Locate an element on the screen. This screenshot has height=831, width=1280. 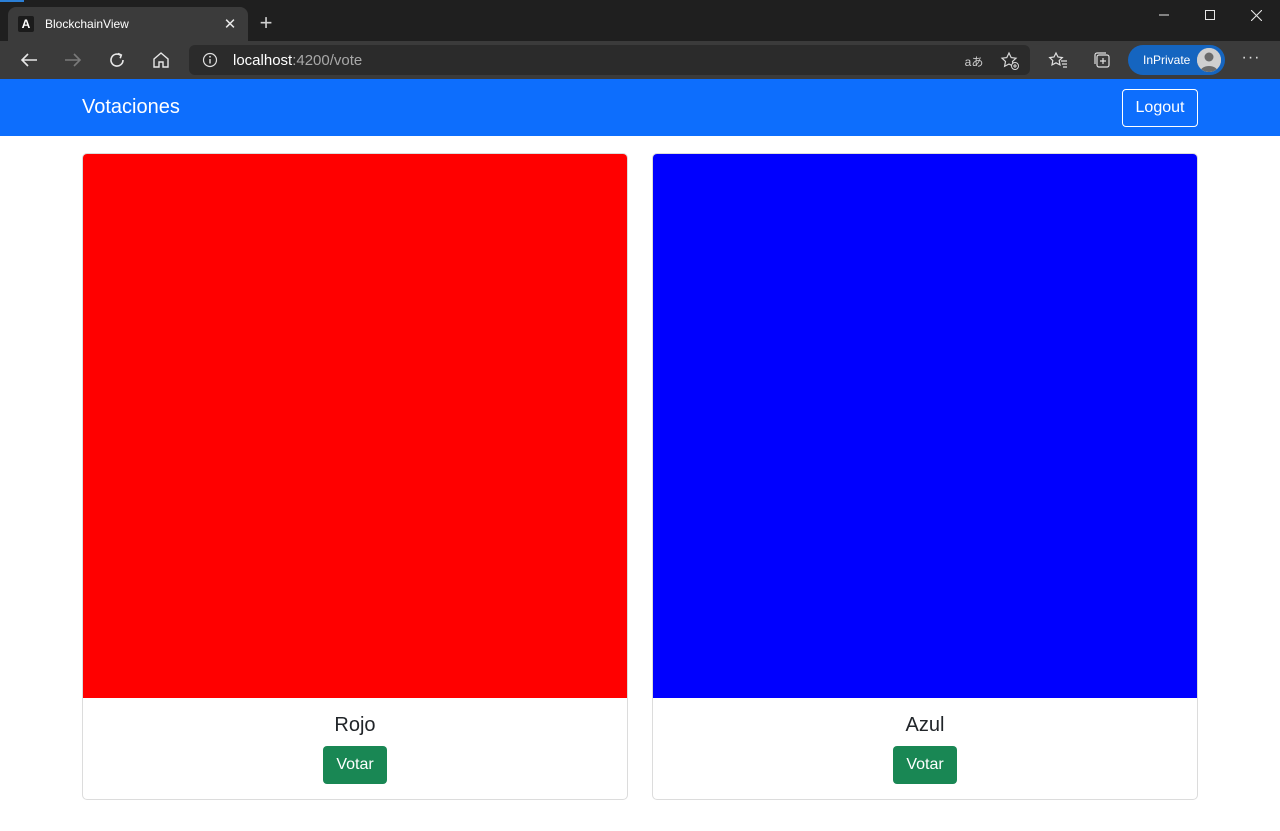
home-icon is located at coordinates (161, 60).